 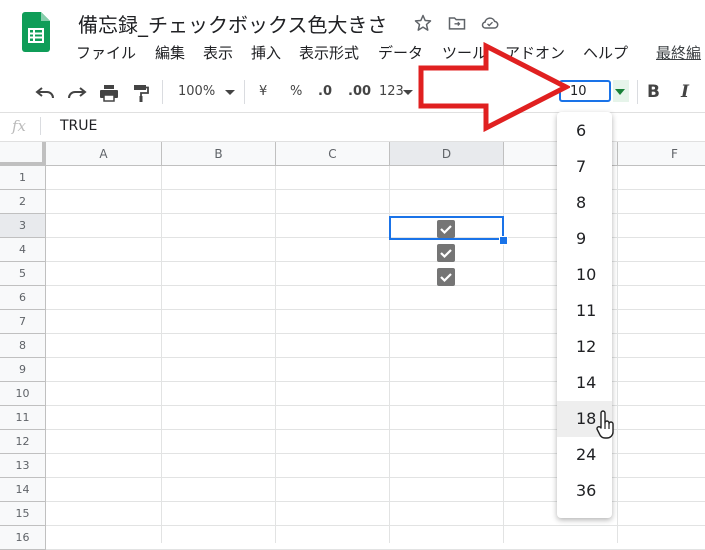 What do you see at coordinates (23, 538) in the screenshot?
I see `row-header-16: 16` at bounding box center [23, 538].